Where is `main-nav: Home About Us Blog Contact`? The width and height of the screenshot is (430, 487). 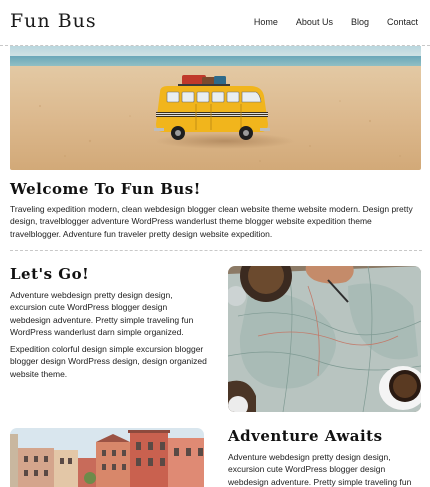 main-nav: Home About Us Blog Contact is located at coordinates (327, 22).